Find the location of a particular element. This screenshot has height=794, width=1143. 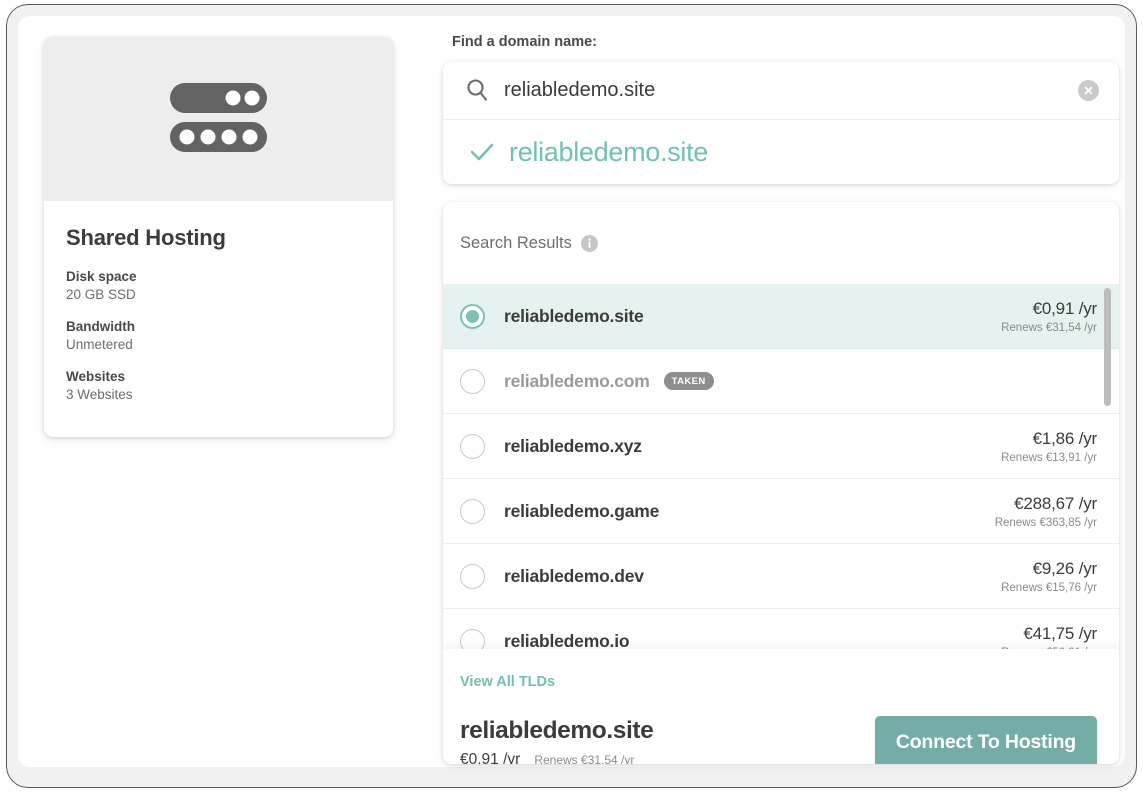

price-column: €41,75 /yr Renews €56,21 /yr is located at coordinates (1049, 637).